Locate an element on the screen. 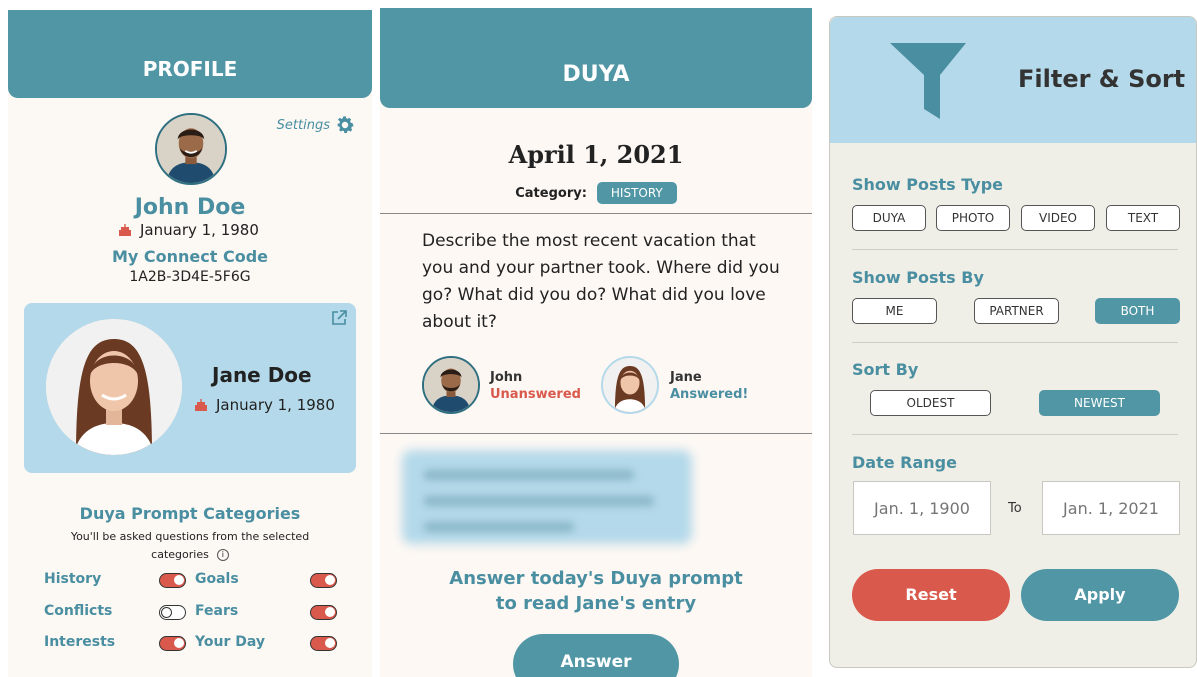 The height and width of the screenshot is (677, 1197). by-me-chip: ME is located at coordinates (894, 311).